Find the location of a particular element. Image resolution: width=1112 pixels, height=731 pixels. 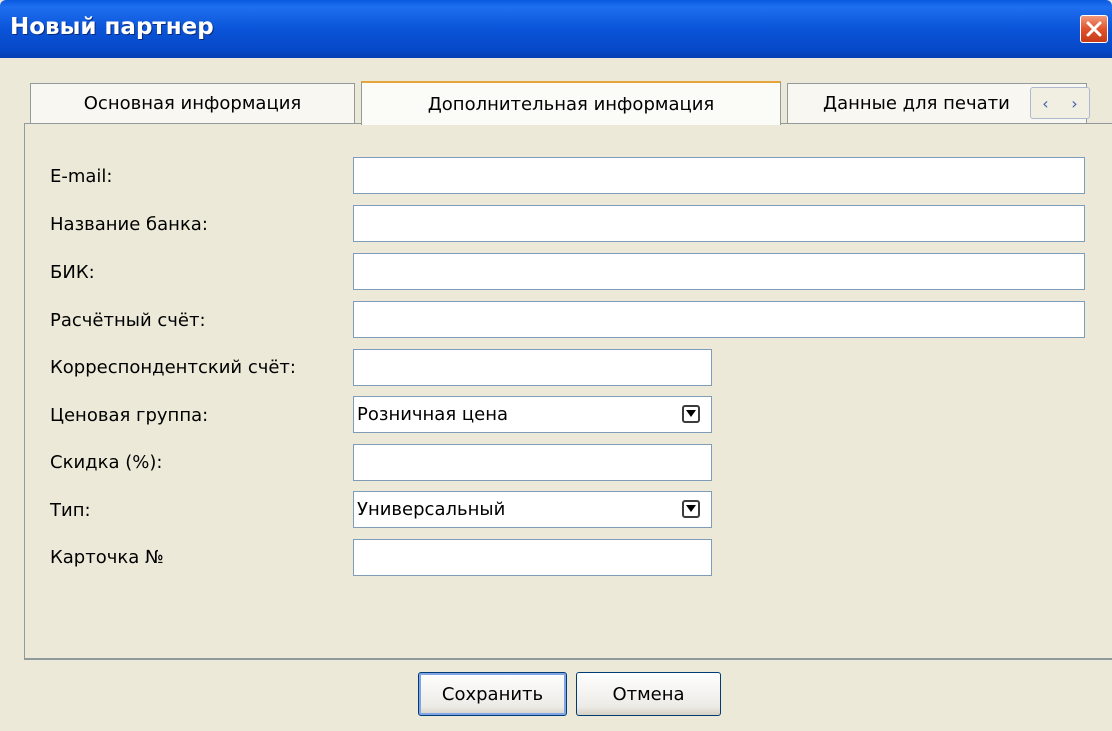

close-icon is located at coordinates (1094, 29).